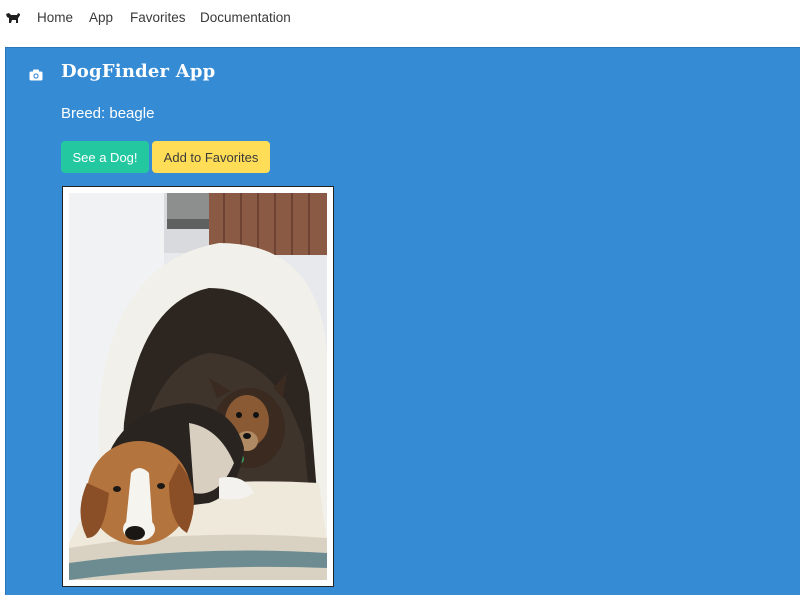  What do you see at coordinates (101, 17) in the screenshot?
I see `nav-link-app: App` at bounding box center [101, 17].